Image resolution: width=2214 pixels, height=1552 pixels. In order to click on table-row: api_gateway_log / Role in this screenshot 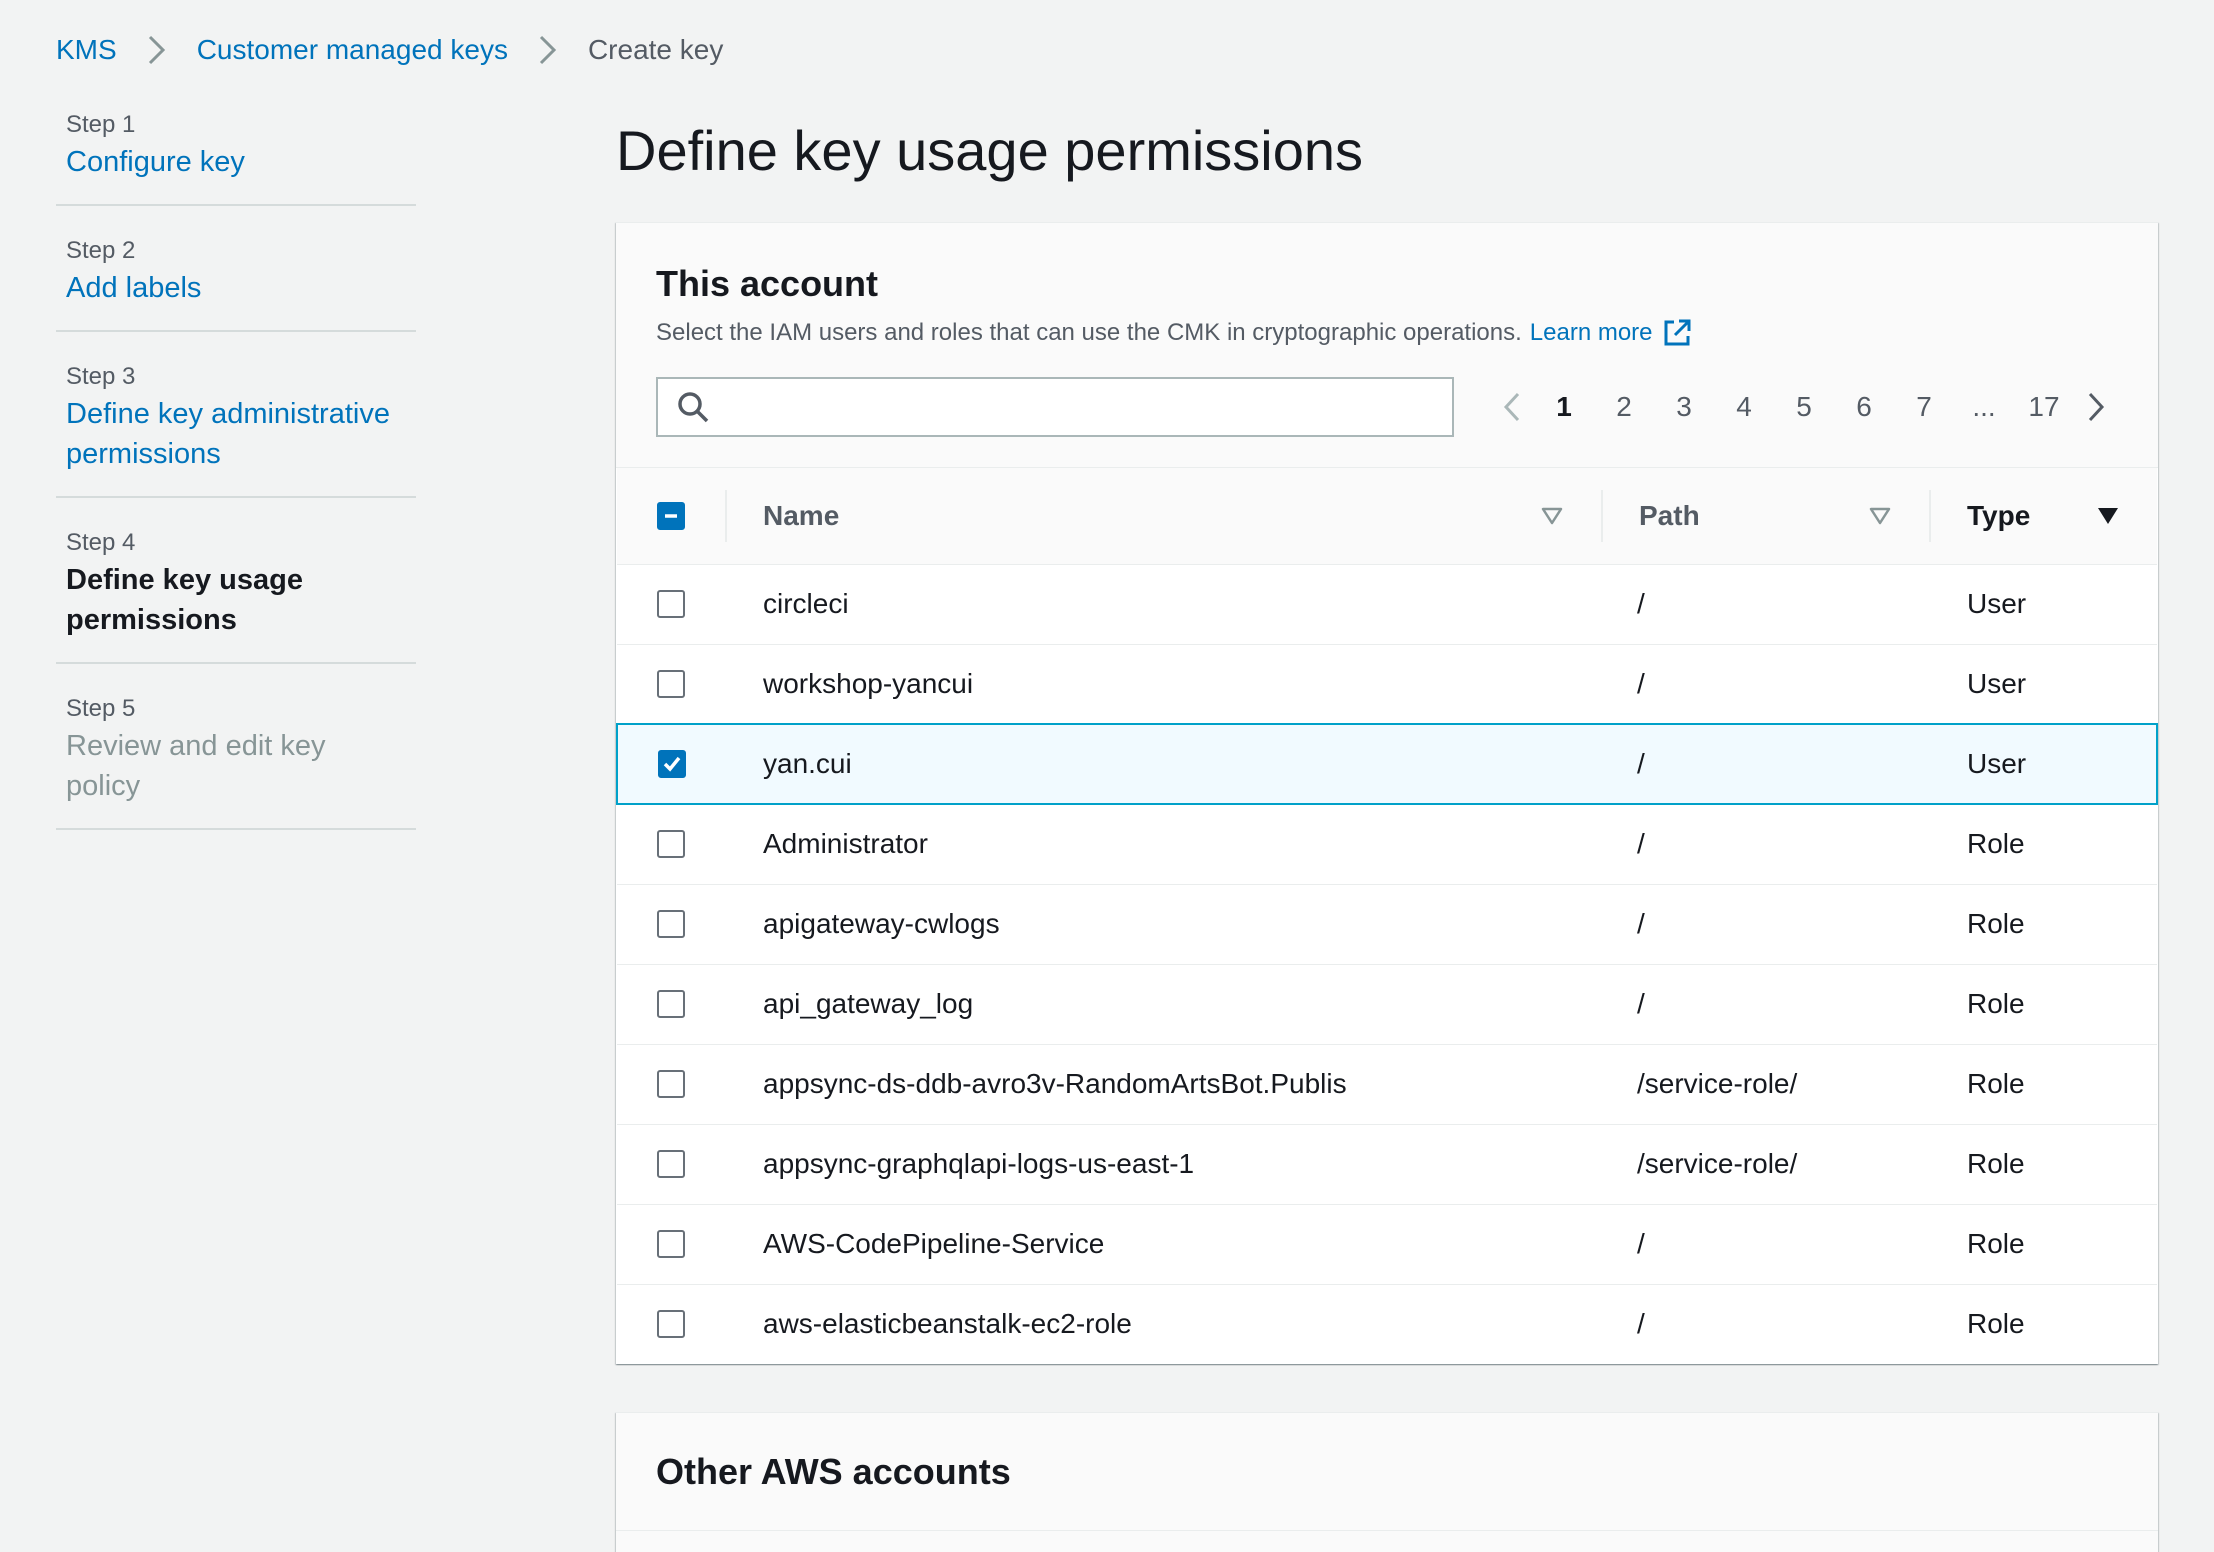, I will do `click(1387, 1004)`.